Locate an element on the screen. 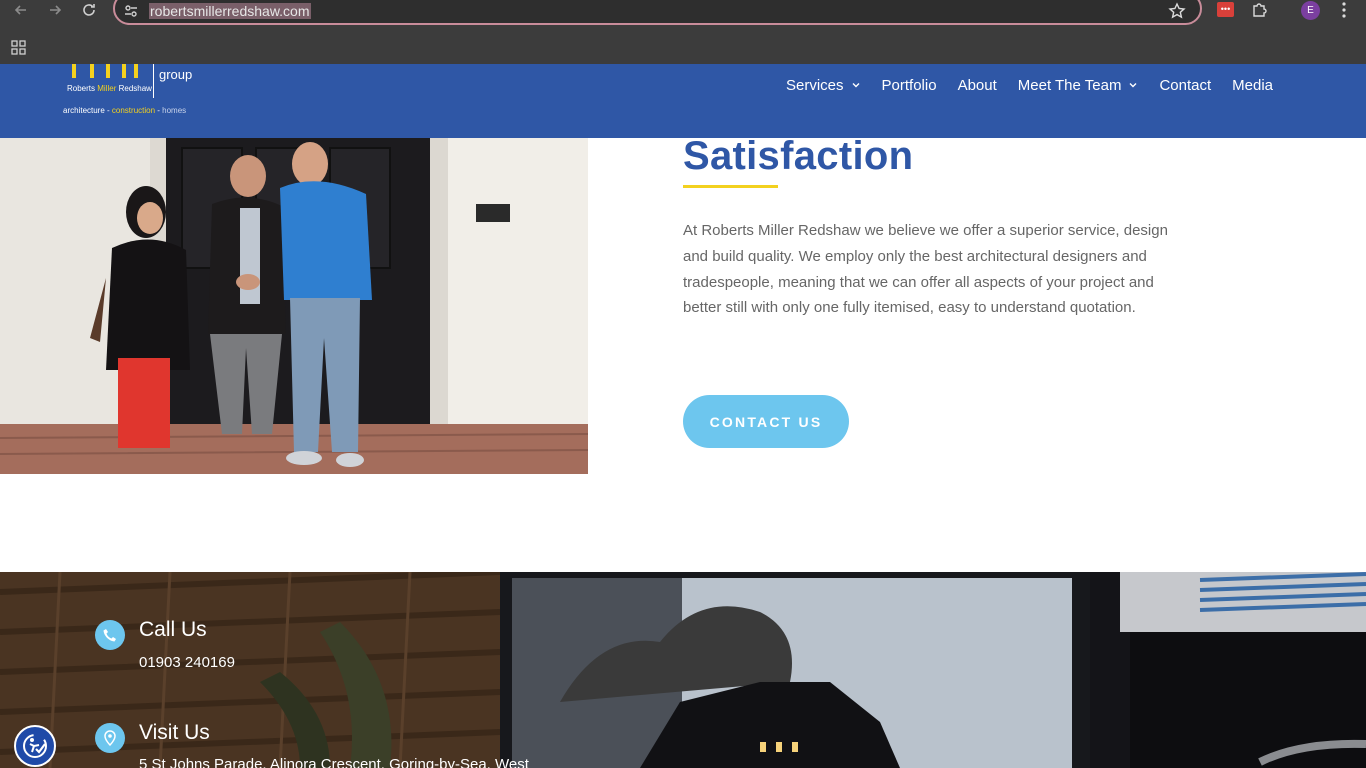 Image resolution: width=1366 pixels, height=768 pixels. accessibility-widget-button is located at coordinates (35, 746).